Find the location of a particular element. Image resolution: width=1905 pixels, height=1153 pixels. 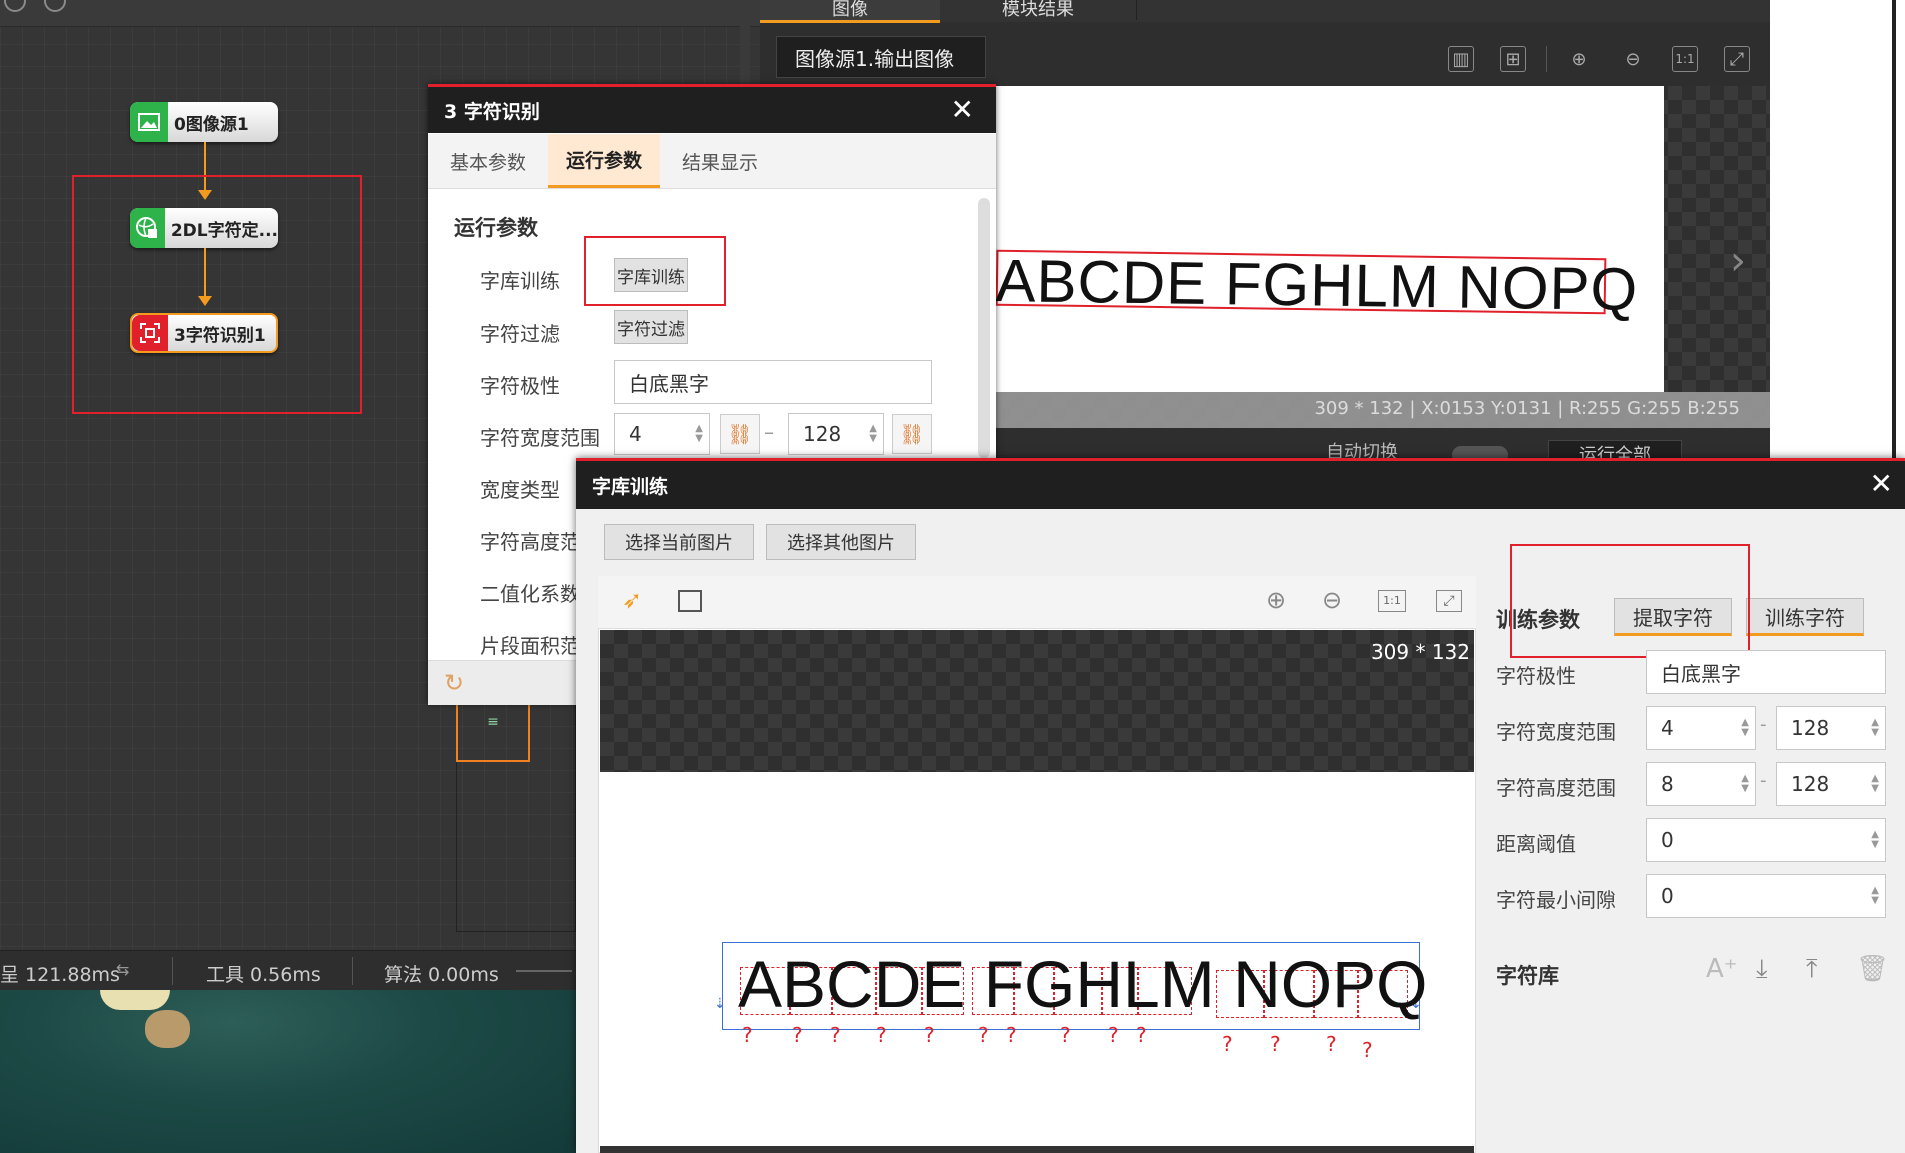

height-range-label: 字符高度范 is located at coordinates (530, 542).